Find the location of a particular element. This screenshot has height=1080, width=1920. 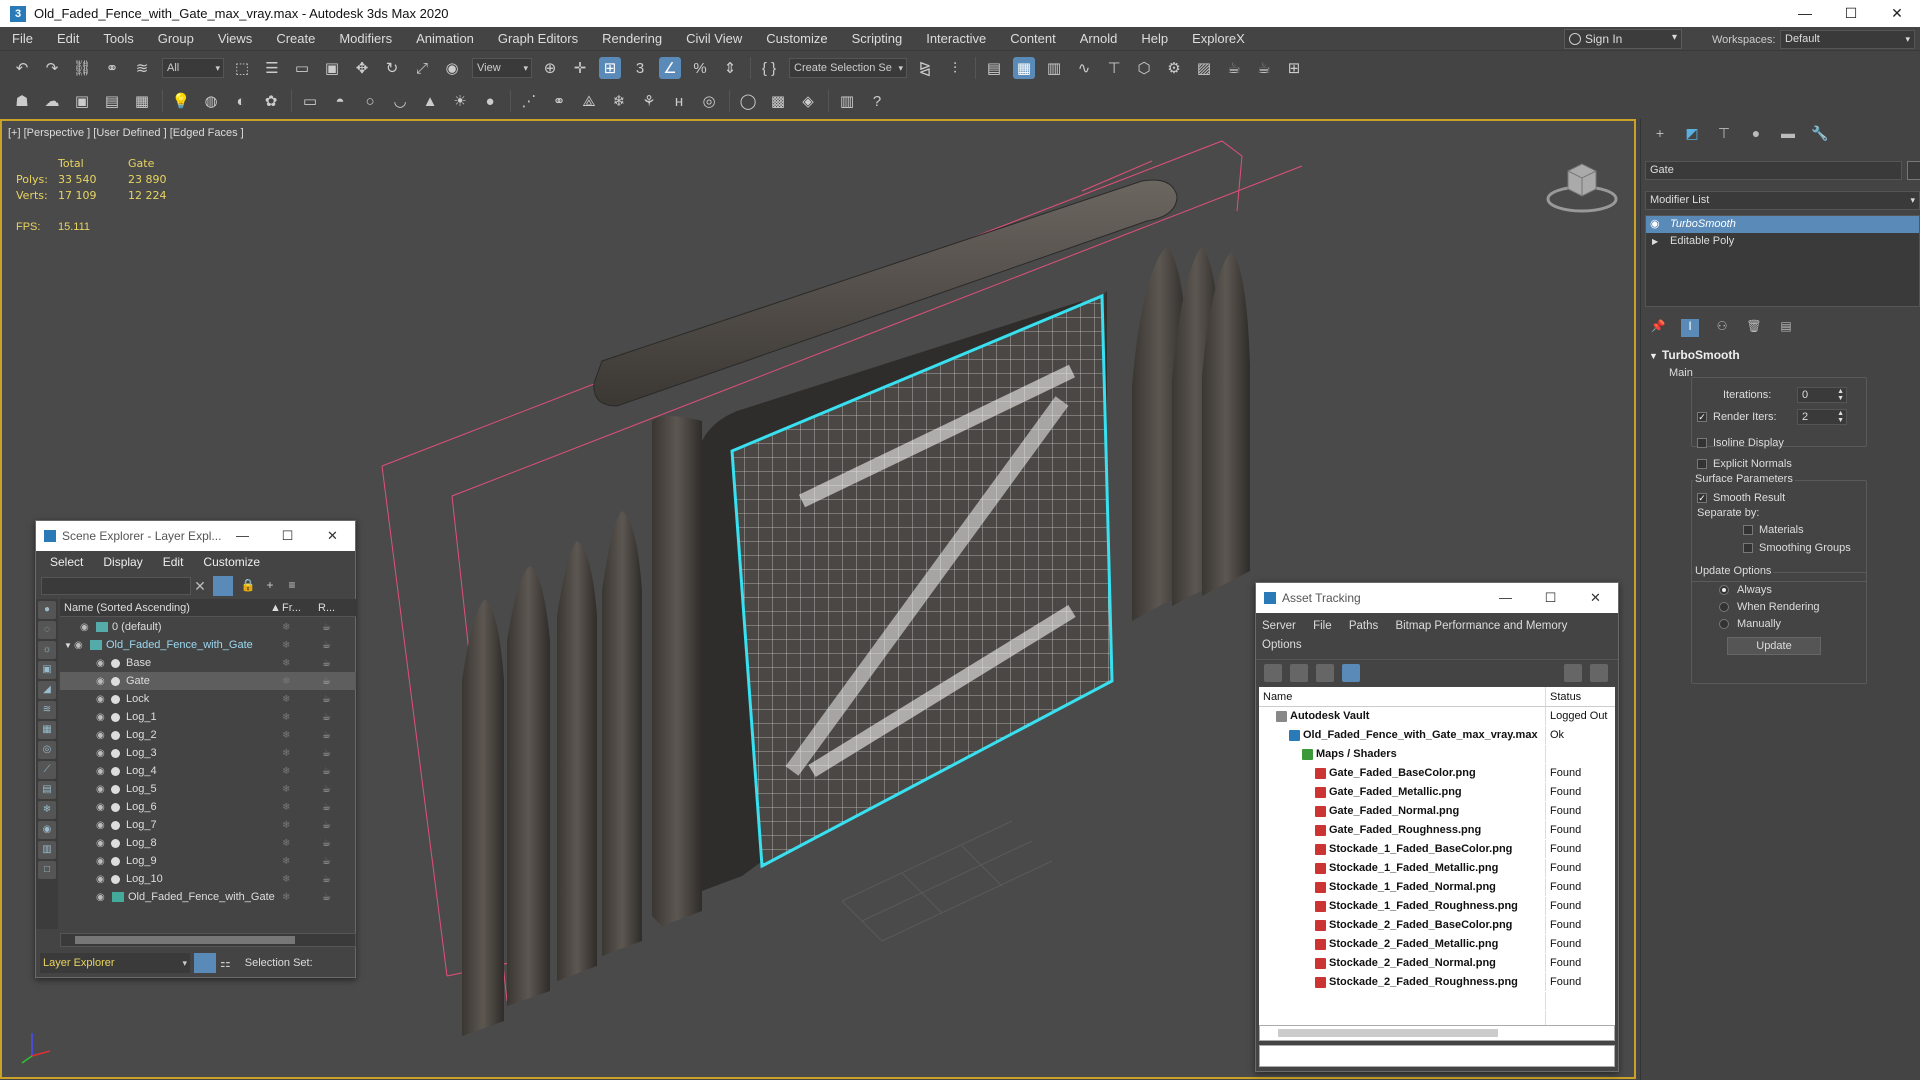

link-icon: ⛓ is located at coordinates (82, 68).